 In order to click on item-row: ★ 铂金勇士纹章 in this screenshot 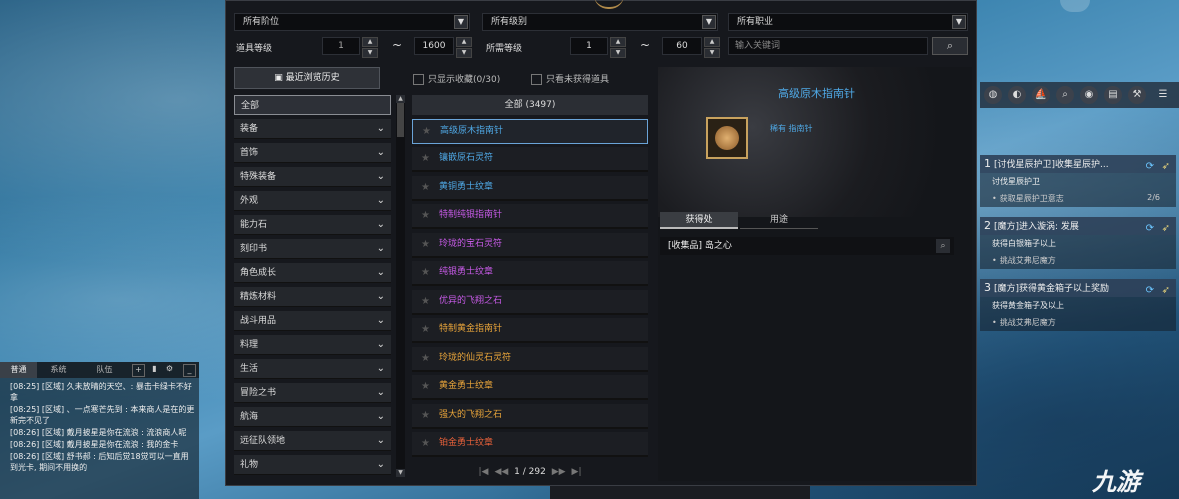, I will do `click(530, 444)`.